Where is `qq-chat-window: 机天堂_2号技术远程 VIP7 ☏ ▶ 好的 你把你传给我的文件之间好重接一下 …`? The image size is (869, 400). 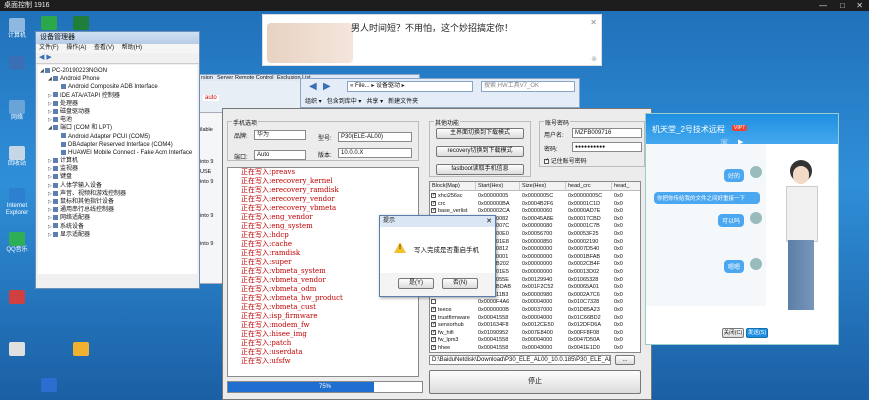
qq-chat-window: 机天堂_2号技术远程 VIP7 ☏ ▶ 好的 你把你传给我的文件之间好重接一下 … is located at coordinates (742, 229).